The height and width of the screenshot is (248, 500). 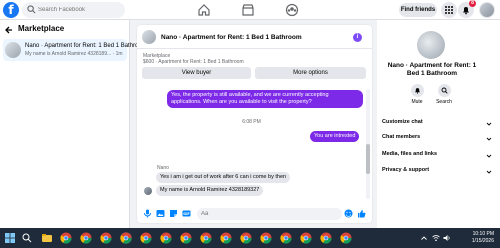 I want to click on facebook-logo: f, so click(x=11, y=10).